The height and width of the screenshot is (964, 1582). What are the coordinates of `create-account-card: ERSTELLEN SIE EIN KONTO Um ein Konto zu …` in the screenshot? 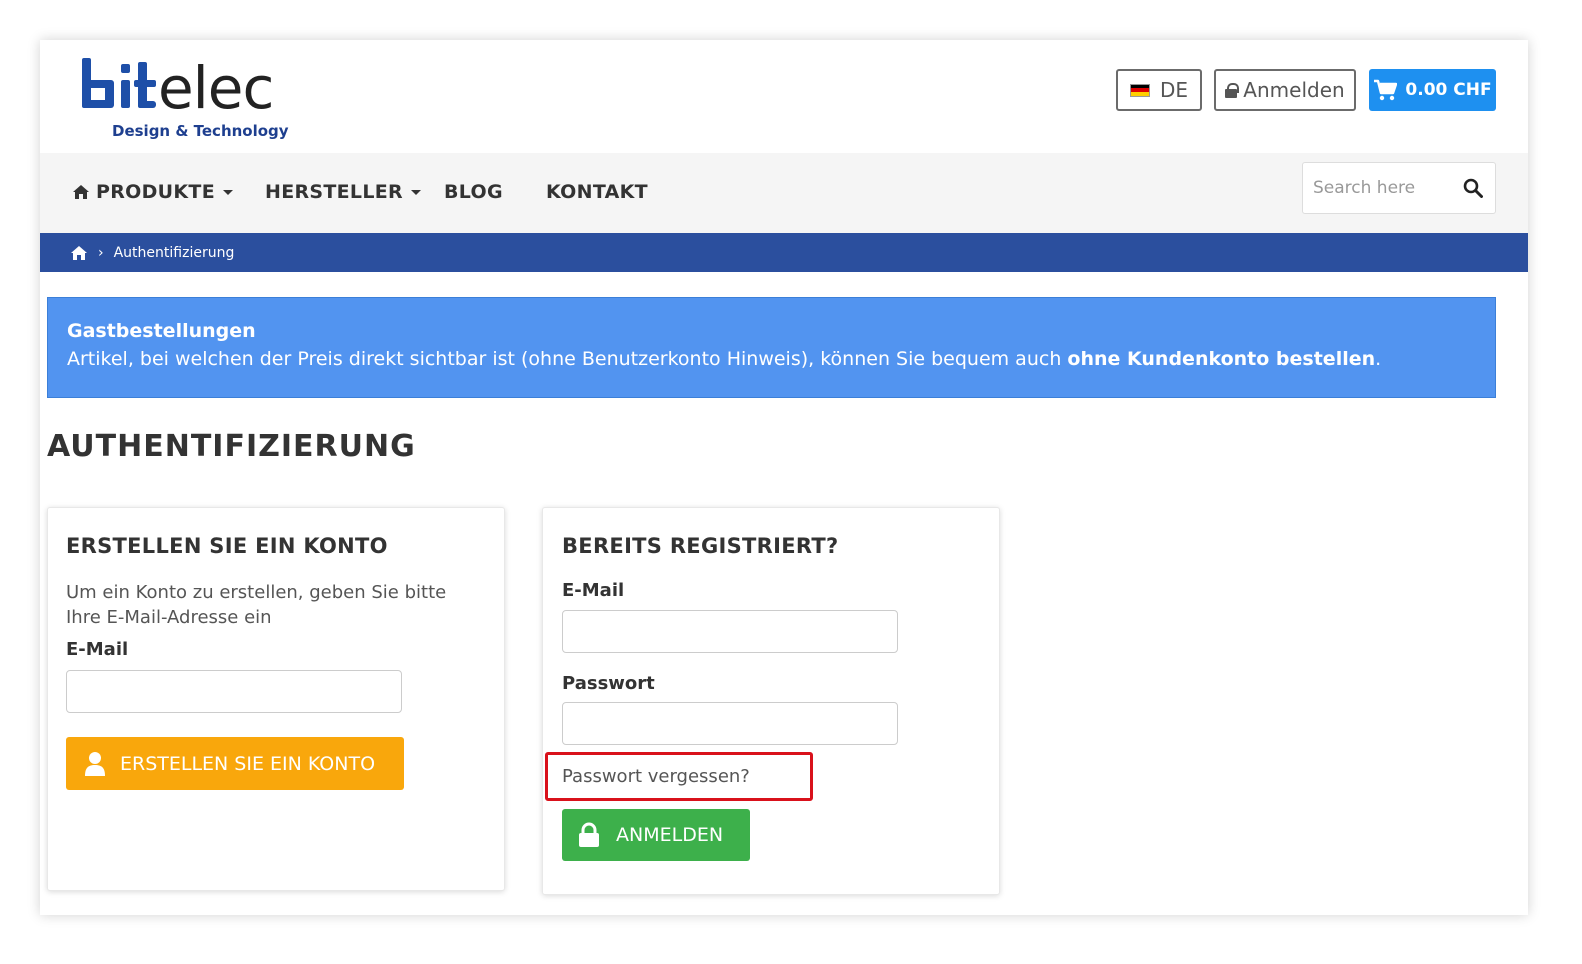 It's located at (276, 699).